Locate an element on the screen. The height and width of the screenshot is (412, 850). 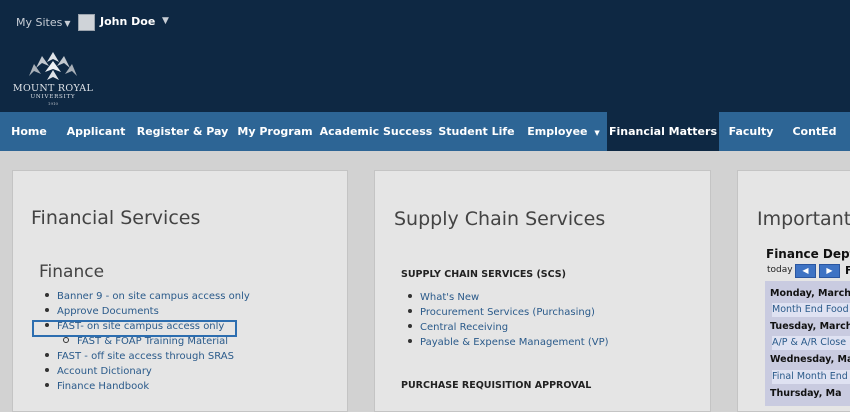
link-fast-off-site: FAST - off site access through SRAS is located at coordinates (145, 356).